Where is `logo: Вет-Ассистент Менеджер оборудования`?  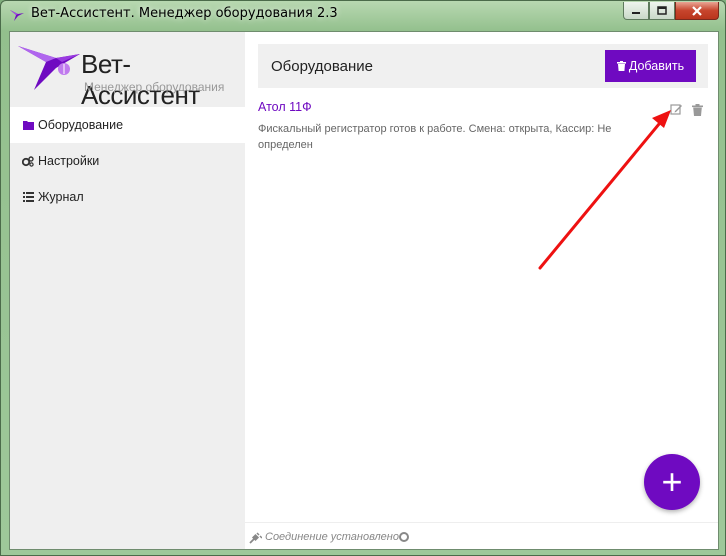 logo: Вет-Ассистент Менеджер оборудования is located at coordinates (127, 71).